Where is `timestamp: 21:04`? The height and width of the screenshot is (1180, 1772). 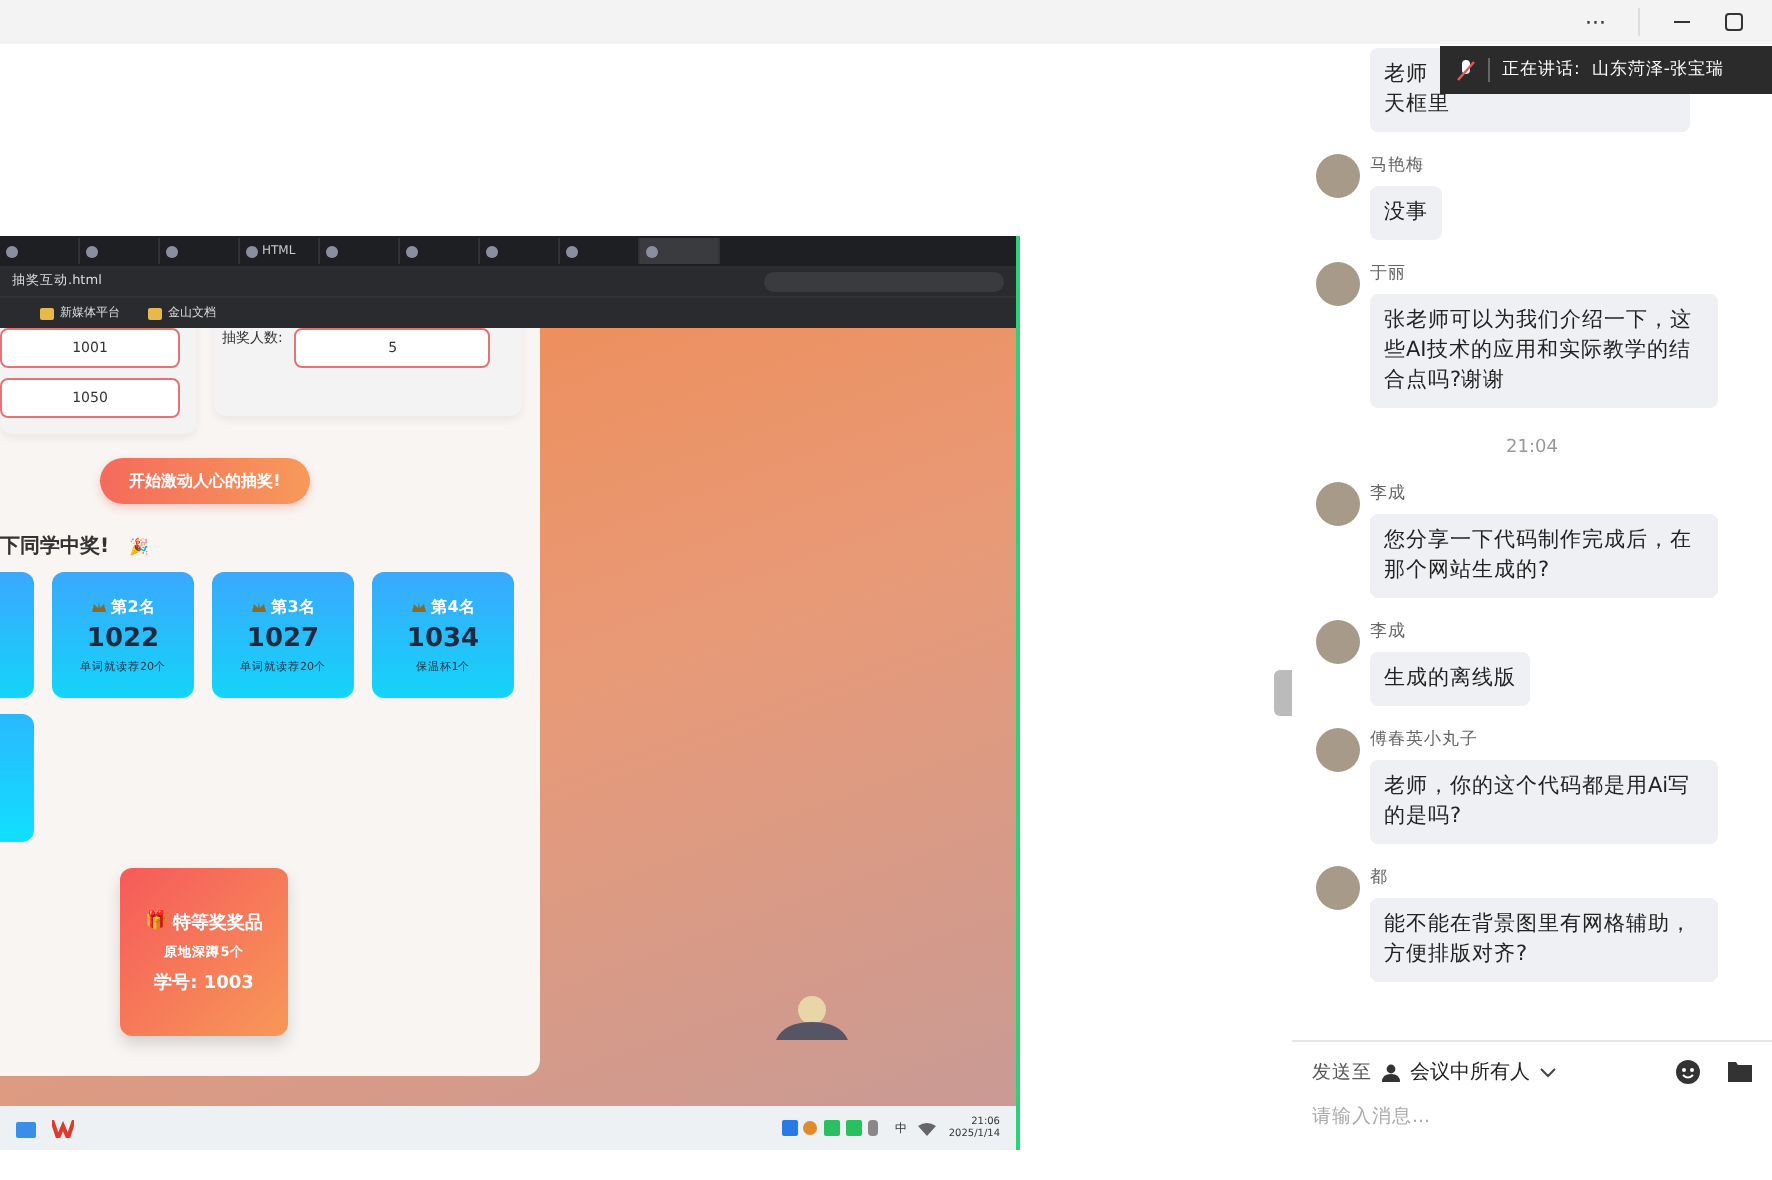 timestamp: 21:04 is located at coordinates (1532, 448).